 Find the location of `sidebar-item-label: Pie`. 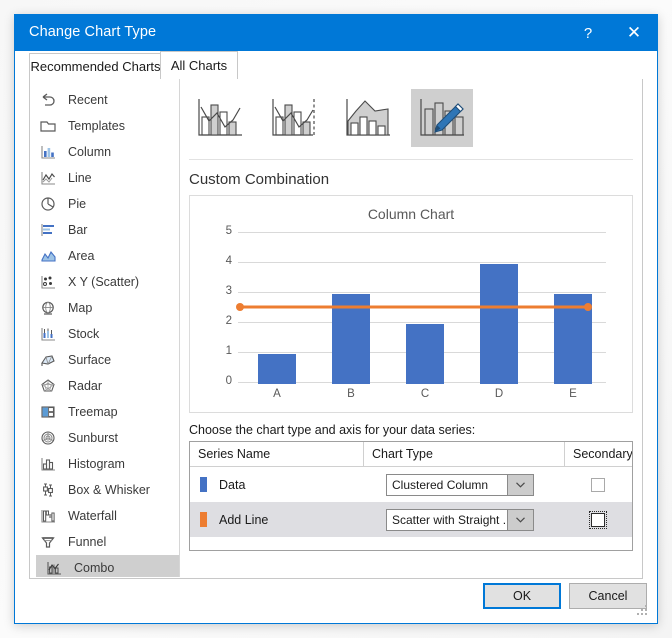

sidebar-item-label: Pie is located at coordinates (77, 203).